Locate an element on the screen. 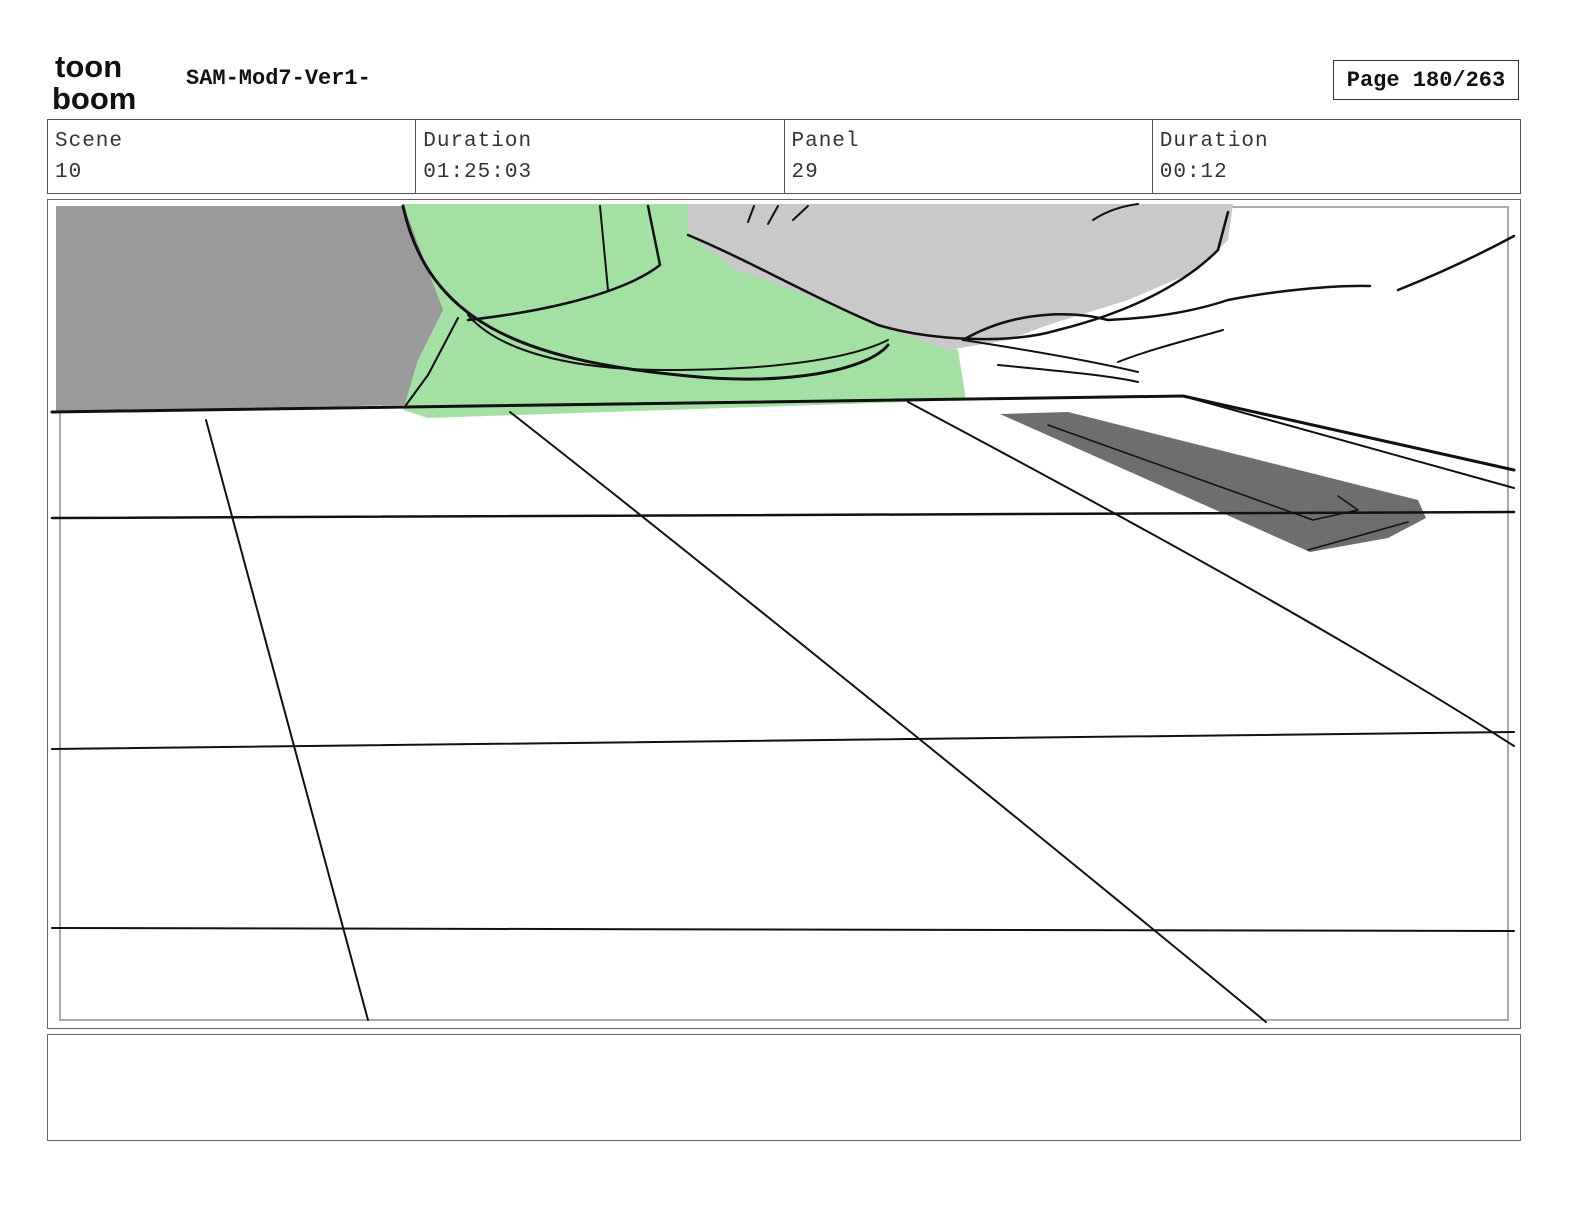 The image size is (1584, 1224). page-number: Page 180/263 is located at coordinates (1426, 80).